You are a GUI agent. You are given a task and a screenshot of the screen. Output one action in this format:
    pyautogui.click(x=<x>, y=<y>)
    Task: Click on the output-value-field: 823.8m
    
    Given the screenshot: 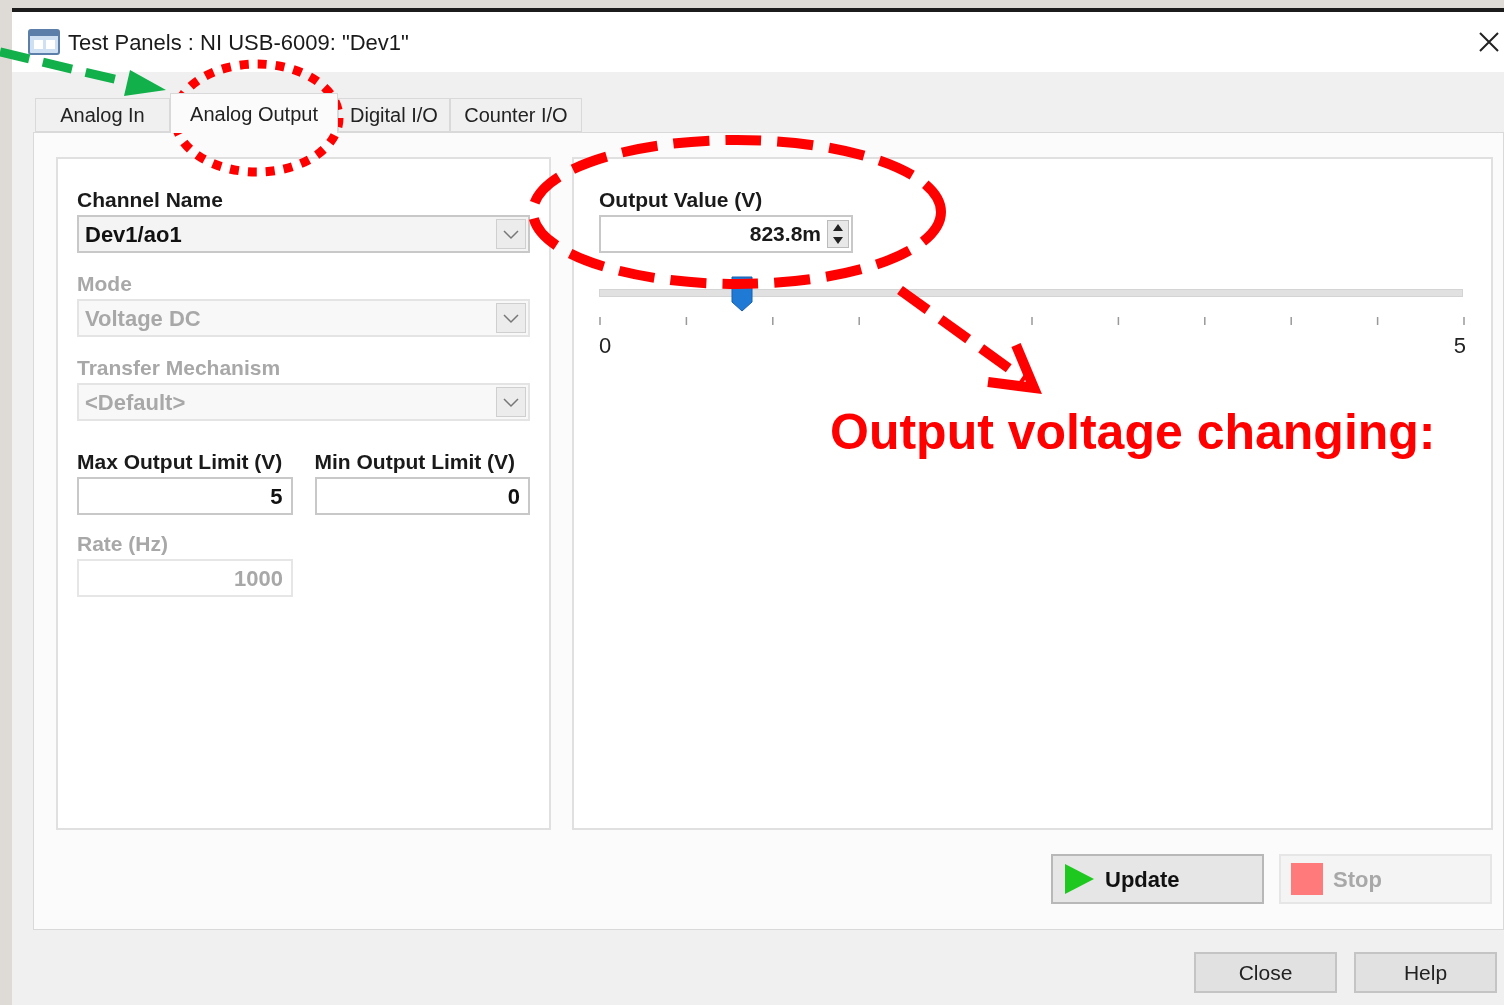 What is the action you would take?
    pyautogui.click(x=726, y=234)
    